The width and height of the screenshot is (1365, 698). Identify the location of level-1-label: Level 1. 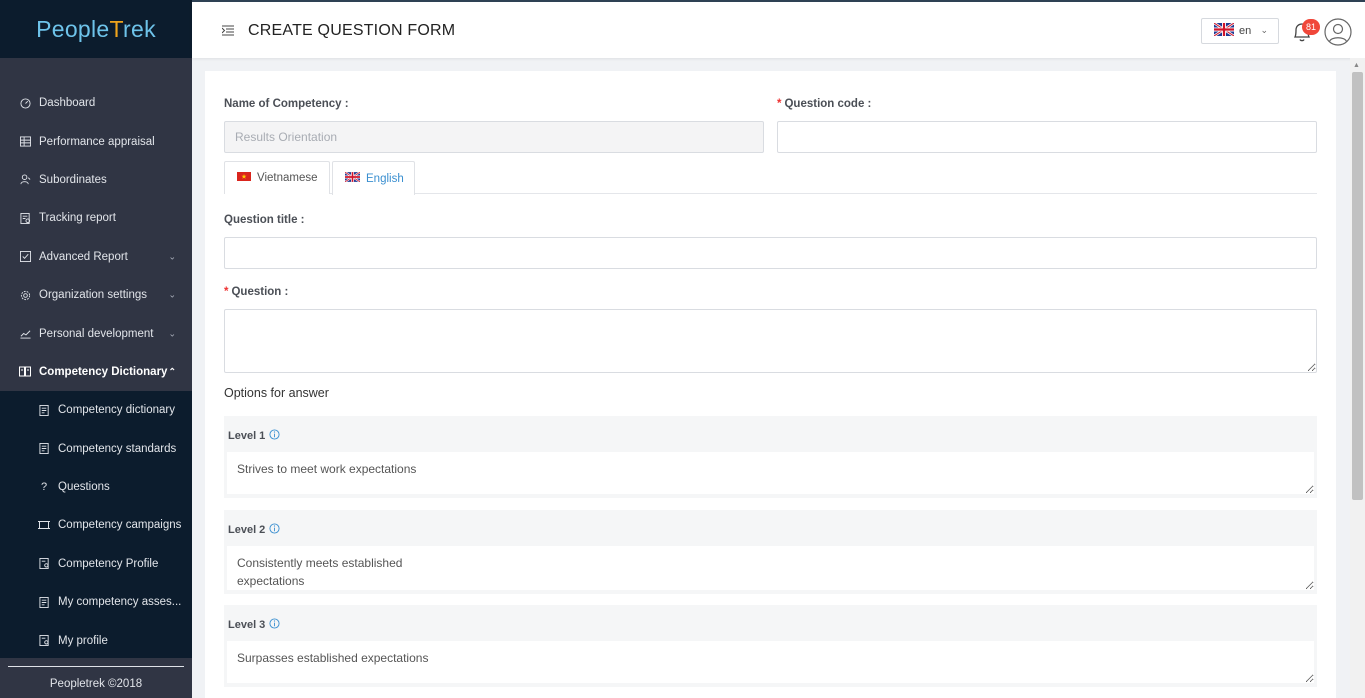
(254, 436).